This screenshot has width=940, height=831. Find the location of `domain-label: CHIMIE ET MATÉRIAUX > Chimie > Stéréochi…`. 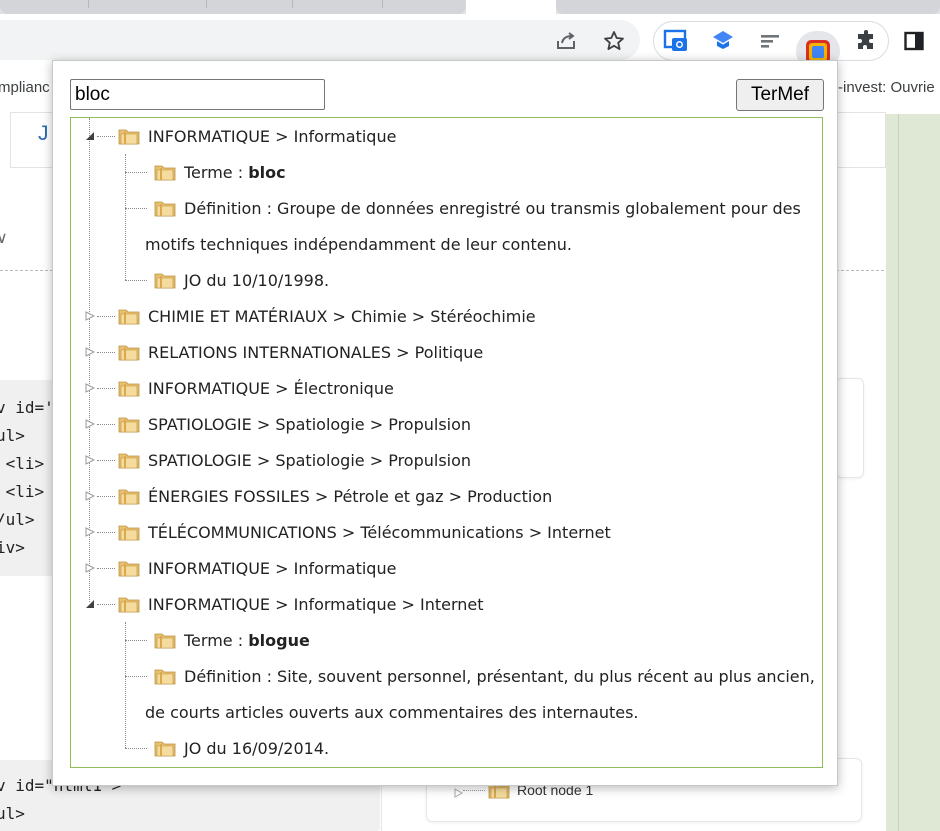

domain-label: CHIMIE ET MATÉRIAUX > Chimie > Stéréochi… is located at coordinates (342, 316).